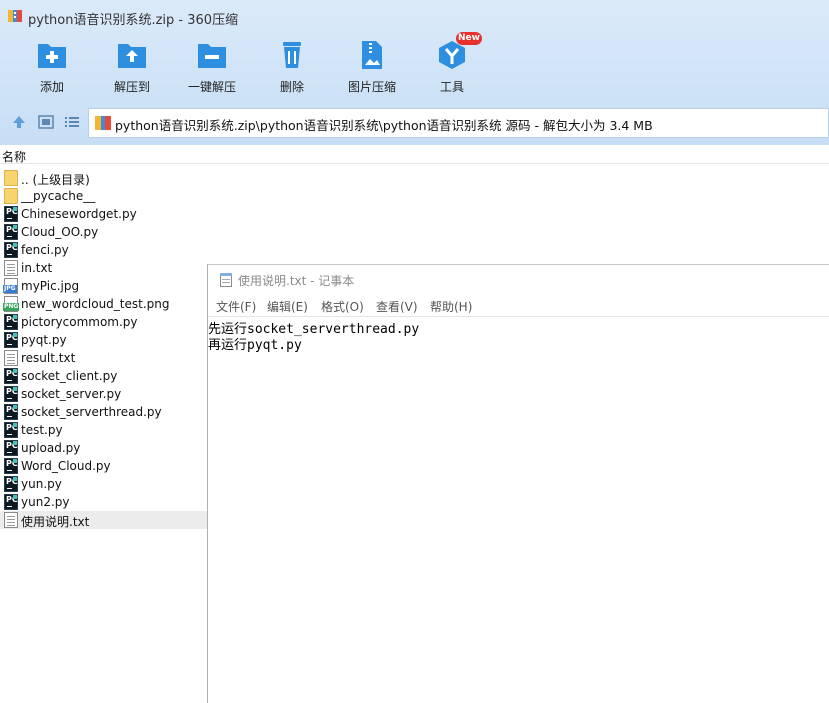 The height and width of the screenshot is (703, 829). What do you see at coordinates (287, 306) in the screenshot?
I see `menu-edit: 编辑(E)` at bounding box center [287, 306].